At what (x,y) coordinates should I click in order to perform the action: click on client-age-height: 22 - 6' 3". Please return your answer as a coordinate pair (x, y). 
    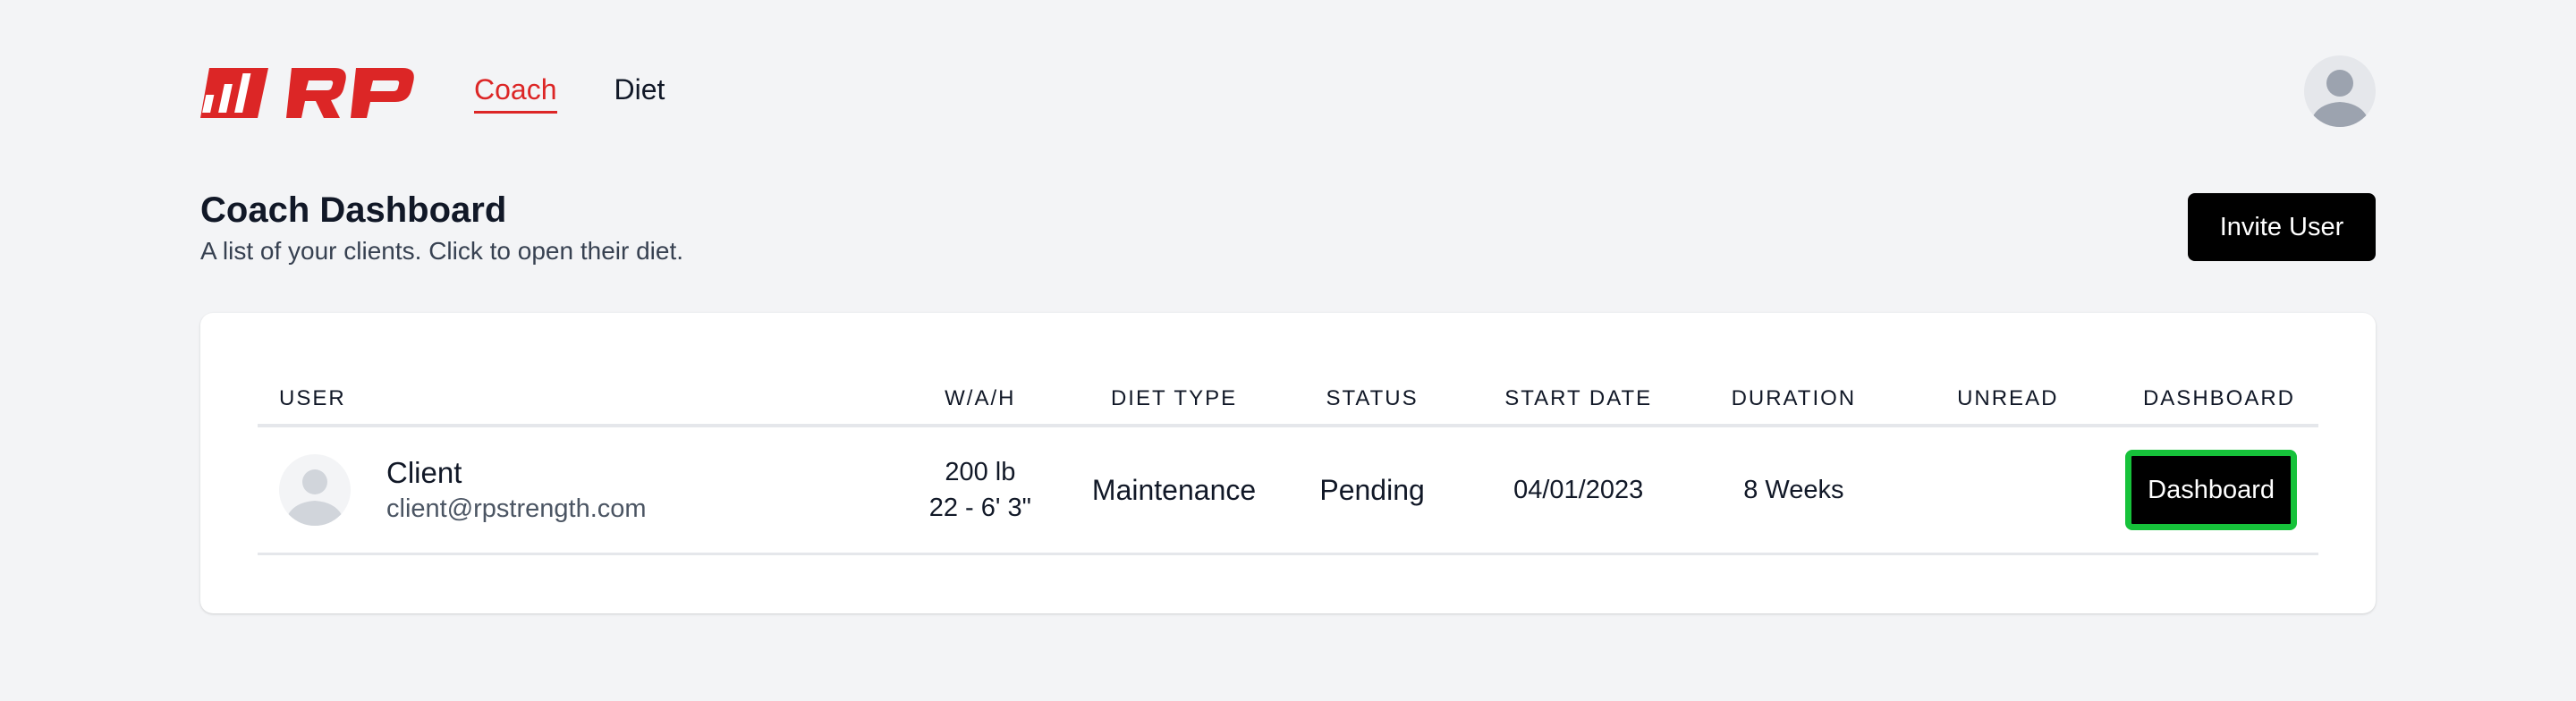
    Looking at the image, I should click on (979, 508).